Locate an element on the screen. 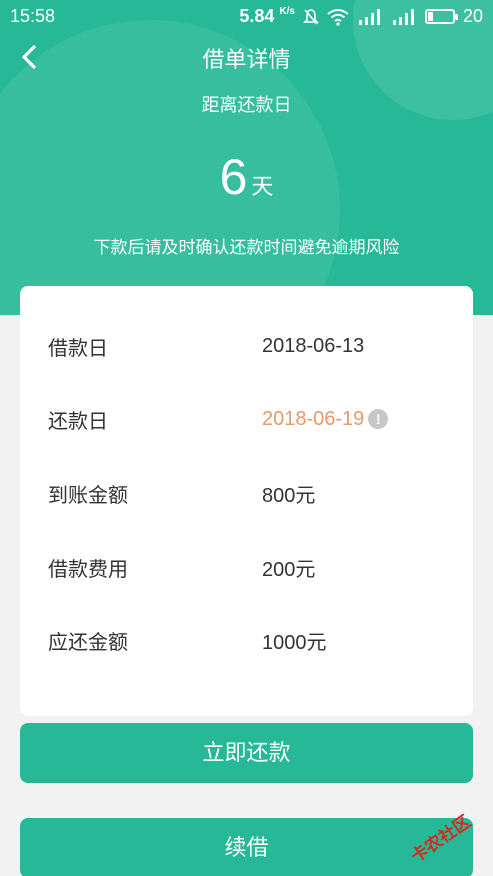  detail-row-received-amount: 到账金额 800元 is located at coordinates (250, 493).